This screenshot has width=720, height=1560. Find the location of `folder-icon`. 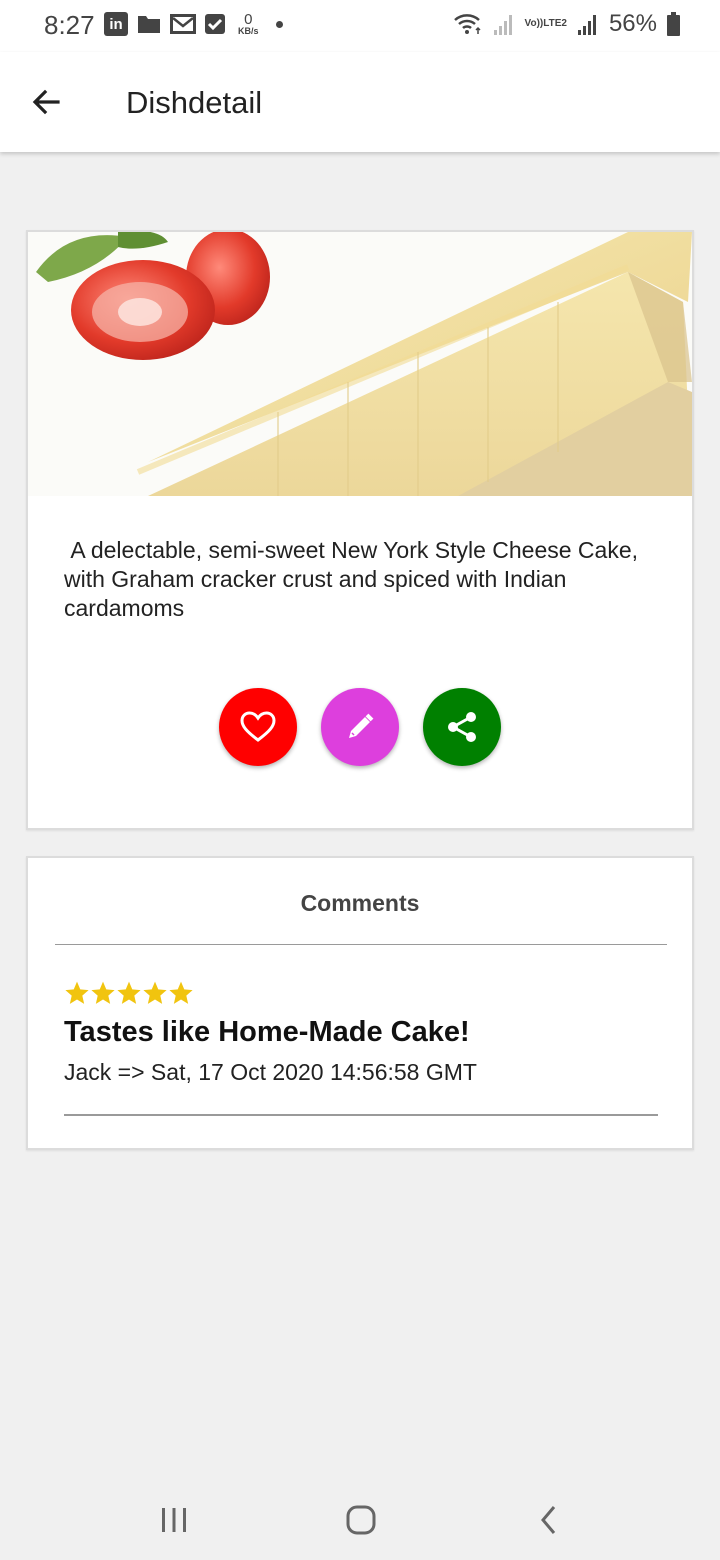

folder-icon is located at coordinates (149, 24).